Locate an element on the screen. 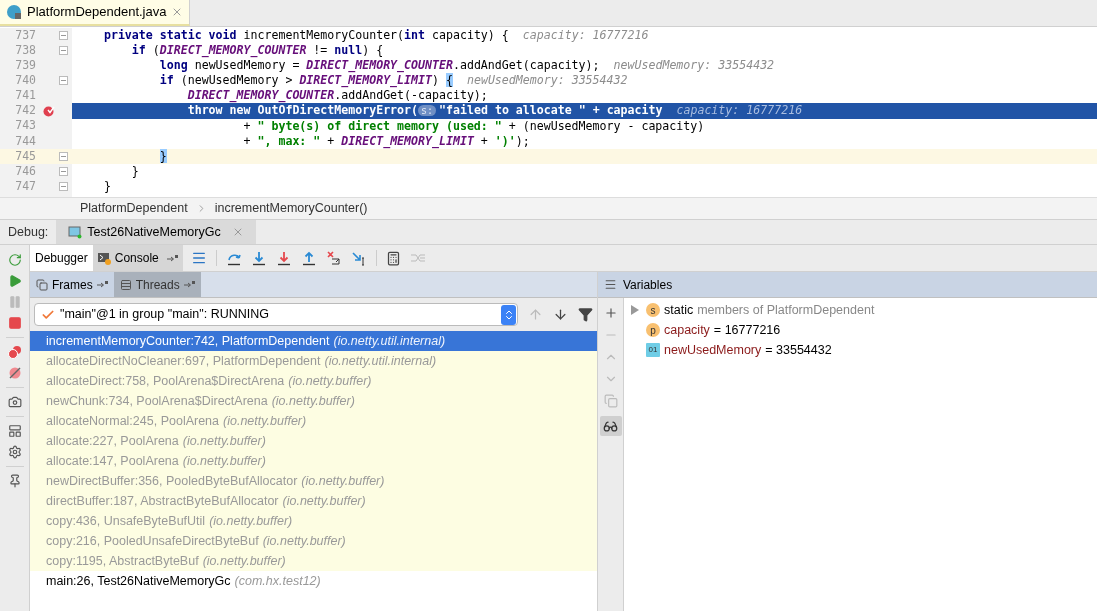 The width and height of the screenshot is (1097, 611). camera-icon is located at coordinates (14, 402).